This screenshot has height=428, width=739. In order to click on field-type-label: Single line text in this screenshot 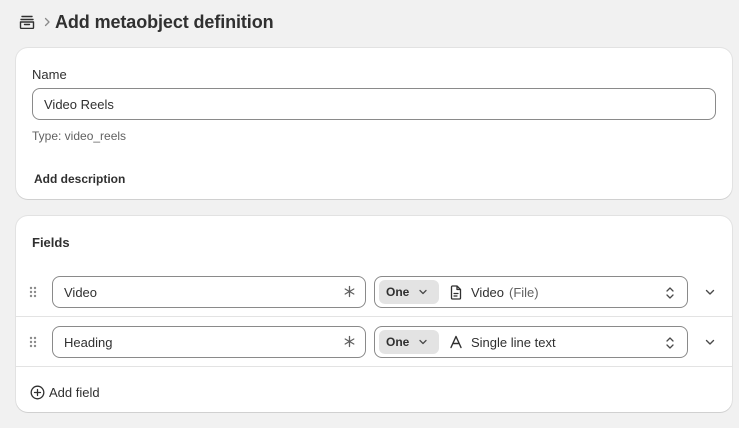, I will do `click(513, 342)`.